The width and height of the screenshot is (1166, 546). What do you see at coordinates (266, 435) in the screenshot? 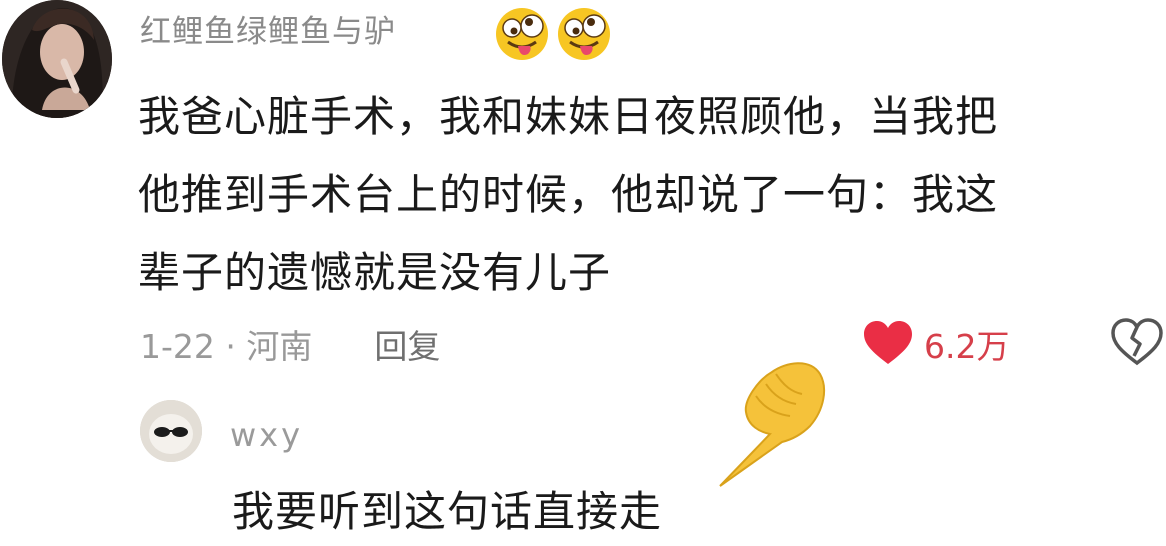
I see `reply-username: wxy` at bounding box center [266, 435].